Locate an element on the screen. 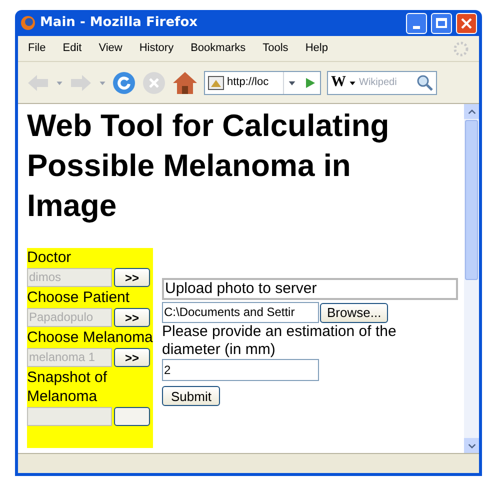 This screenshot has width=487, height=479. input-field is located at coordinates (69, 416).